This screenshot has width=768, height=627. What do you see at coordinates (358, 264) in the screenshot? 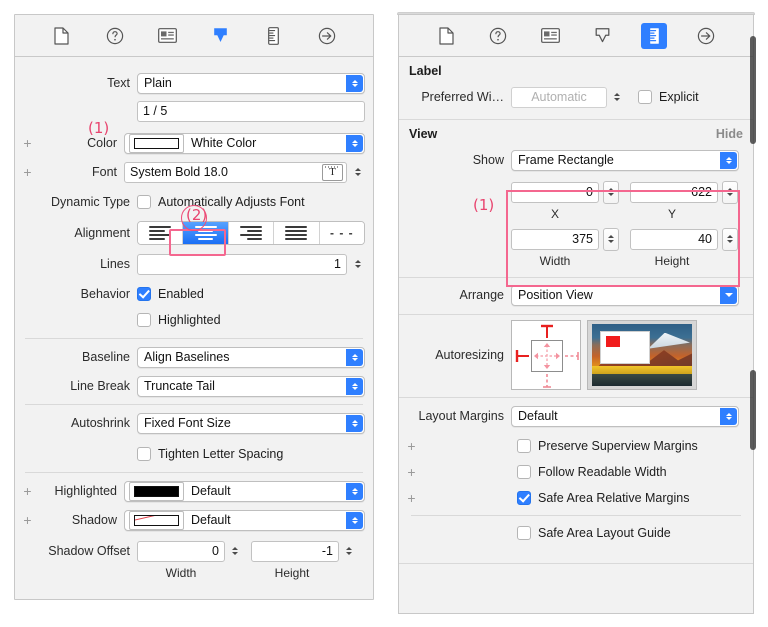
I see `lines-stepper` at bounding box center [358, 264].